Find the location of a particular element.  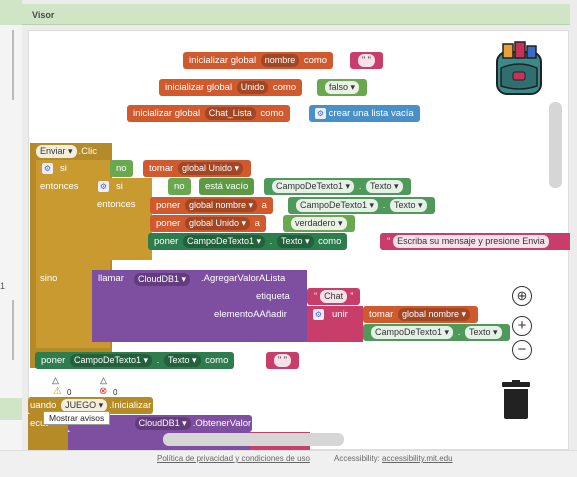

get-unido-block: tomar global Unido ▾ is located at coordinates (197, 168).